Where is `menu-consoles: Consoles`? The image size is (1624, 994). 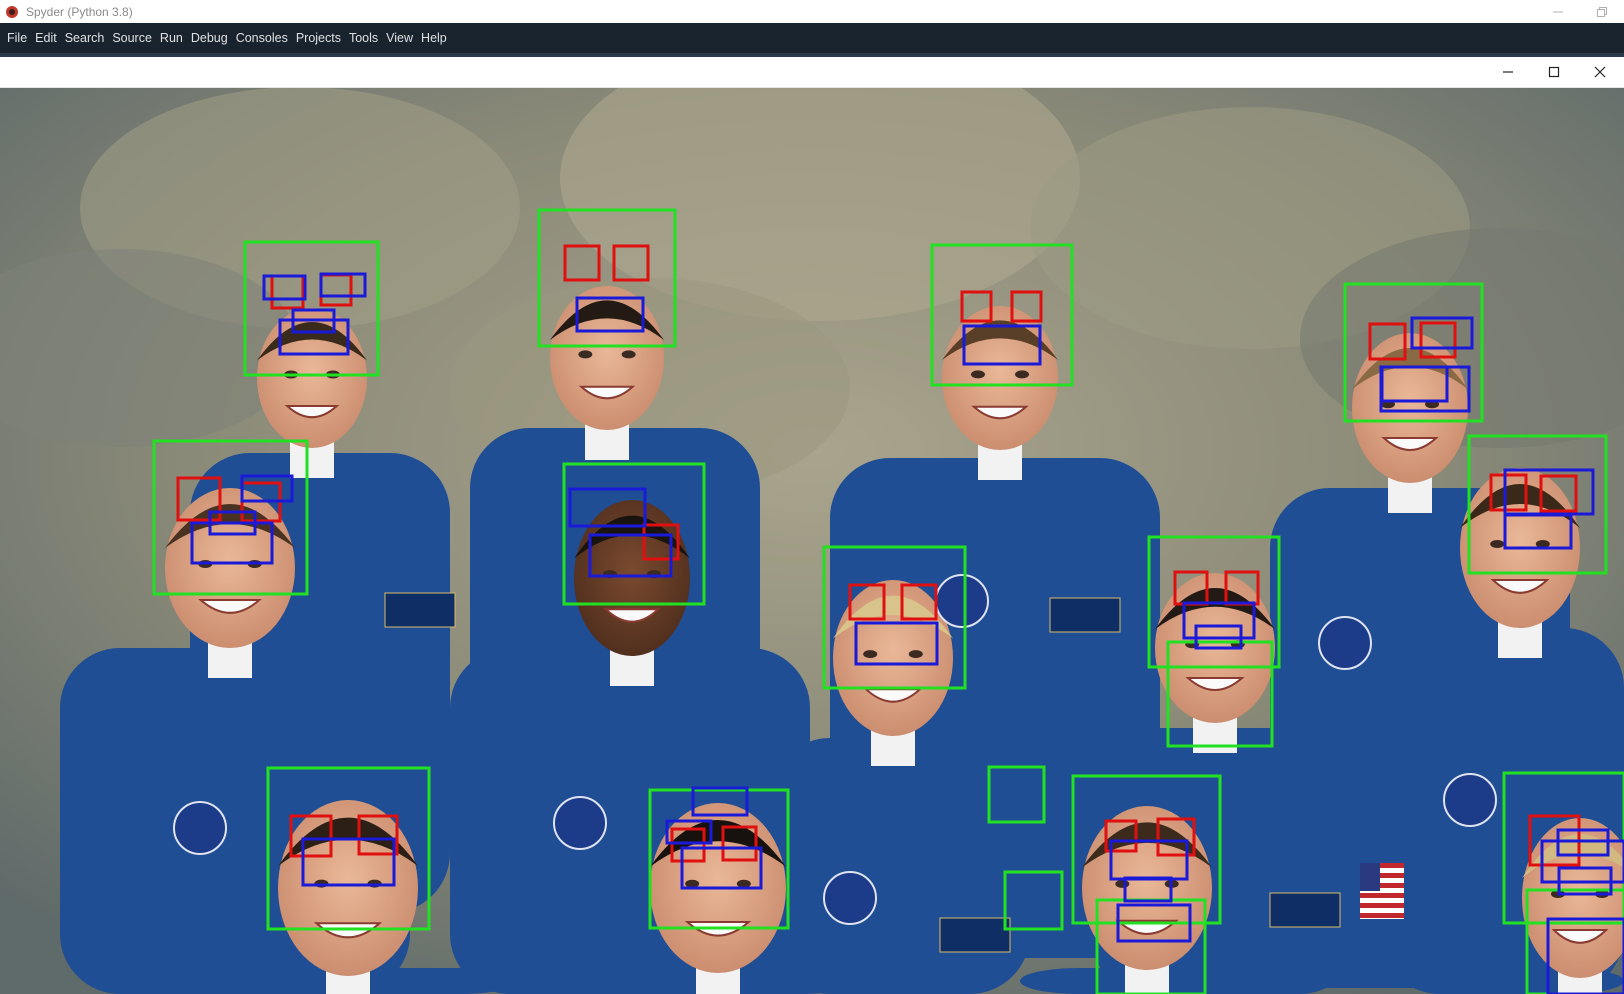 menu-consoles: Consoles is located at coordinates (262, 38).